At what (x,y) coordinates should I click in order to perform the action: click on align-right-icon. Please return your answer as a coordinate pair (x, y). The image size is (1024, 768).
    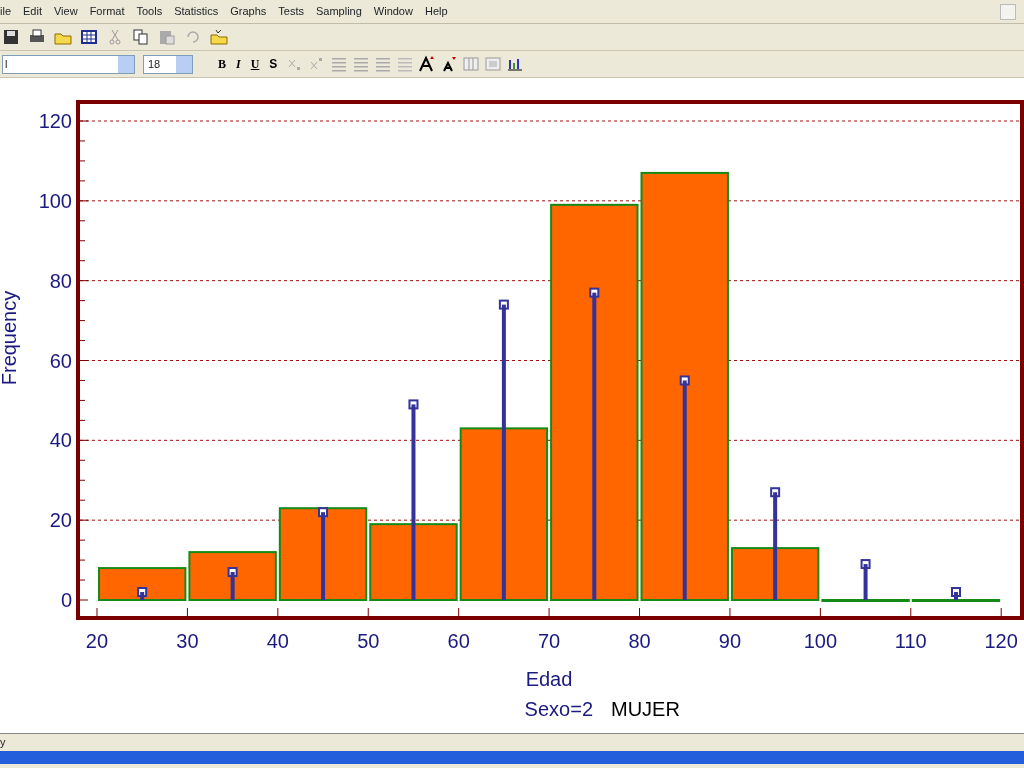
    Looking at the image, I should click on (383, 64).